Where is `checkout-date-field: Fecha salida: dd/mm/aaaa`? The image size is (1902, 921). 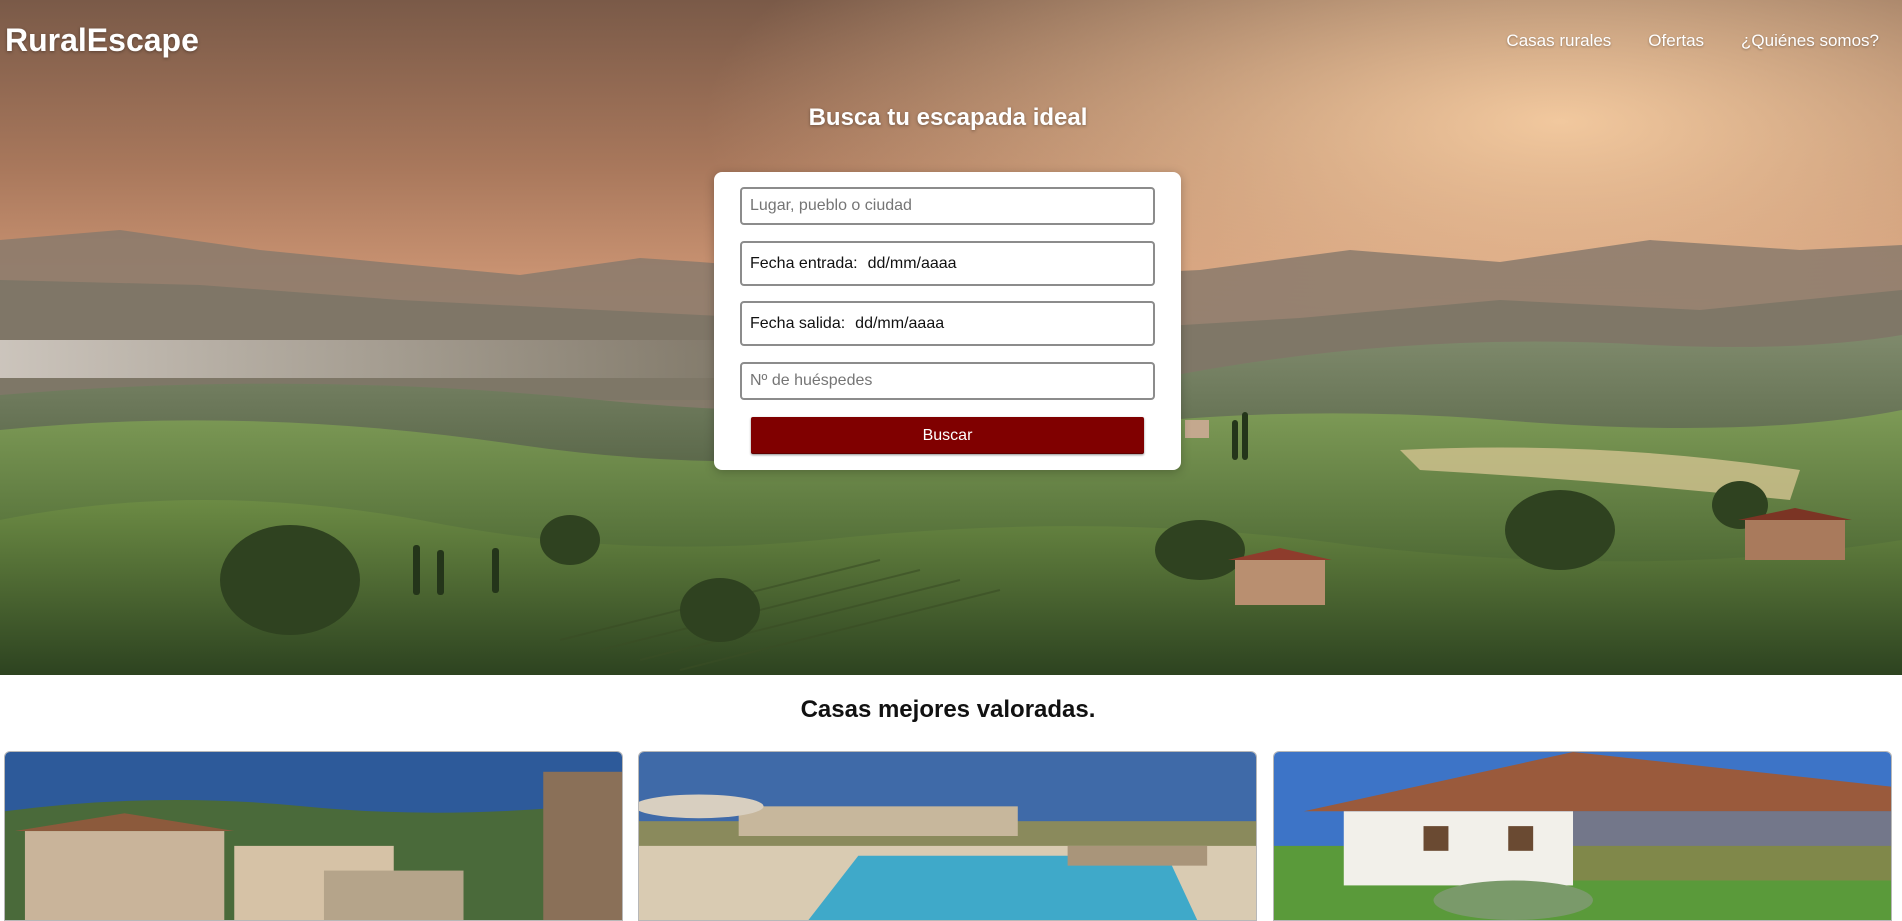
checkout-date-field: Fecha salida: dd/mm/aaaa is located at coordinates (947, 323).